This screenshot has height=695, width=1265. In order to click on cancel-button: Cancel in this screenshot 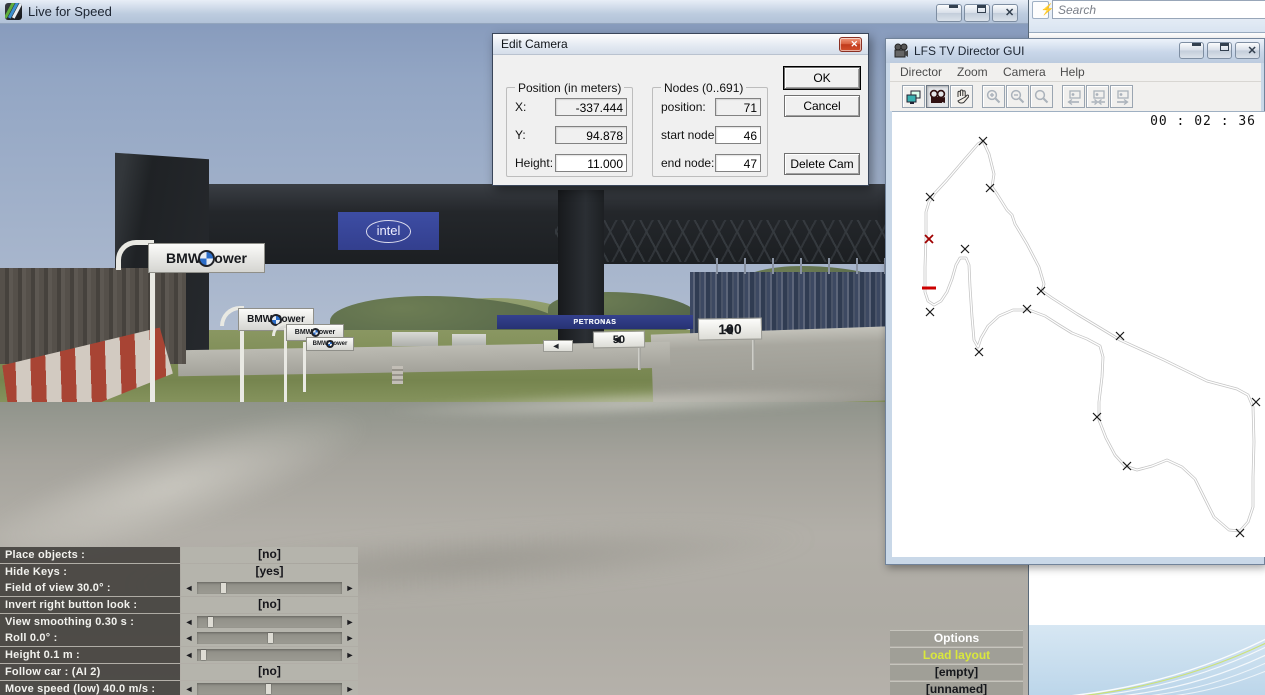, I will do `click(822, 106)`.